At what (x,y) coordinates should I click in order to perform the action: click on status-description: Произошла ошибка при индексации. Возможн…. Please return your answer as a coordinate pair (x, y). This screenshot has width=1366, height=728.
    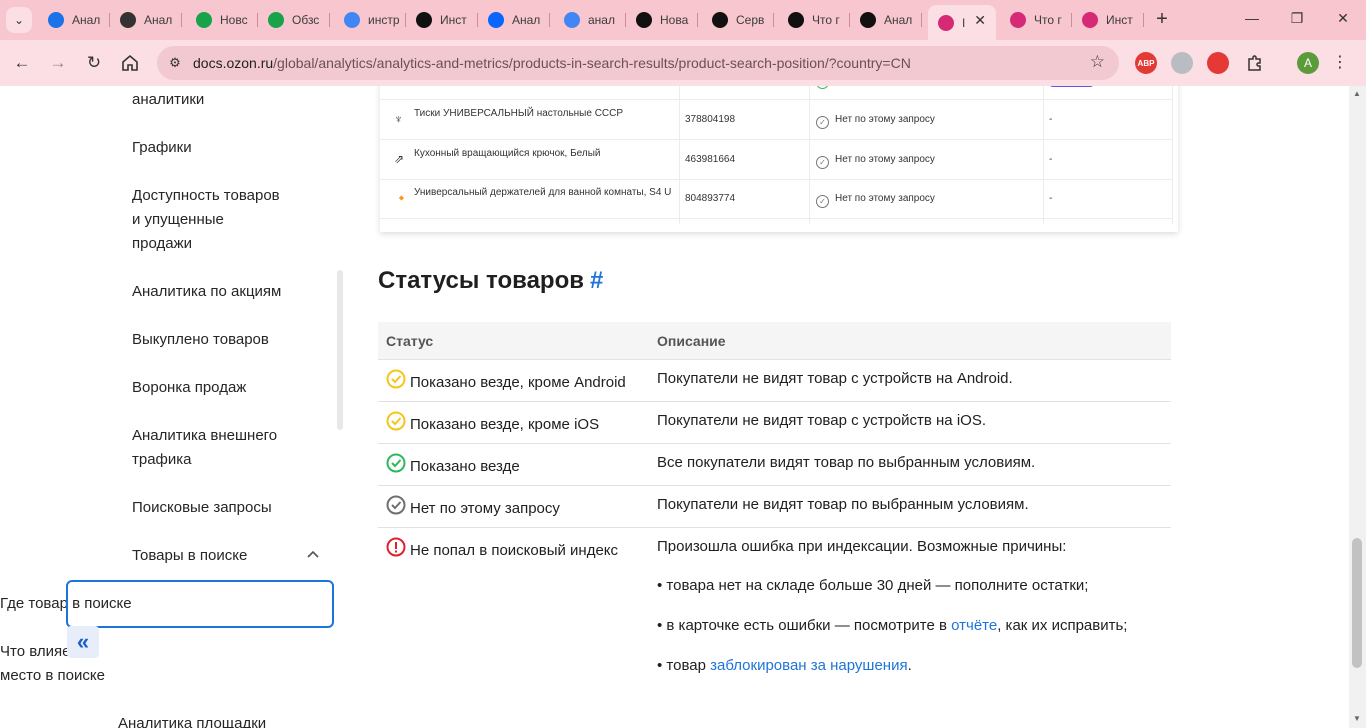
    Looking at the image, I should click on (892, 605).